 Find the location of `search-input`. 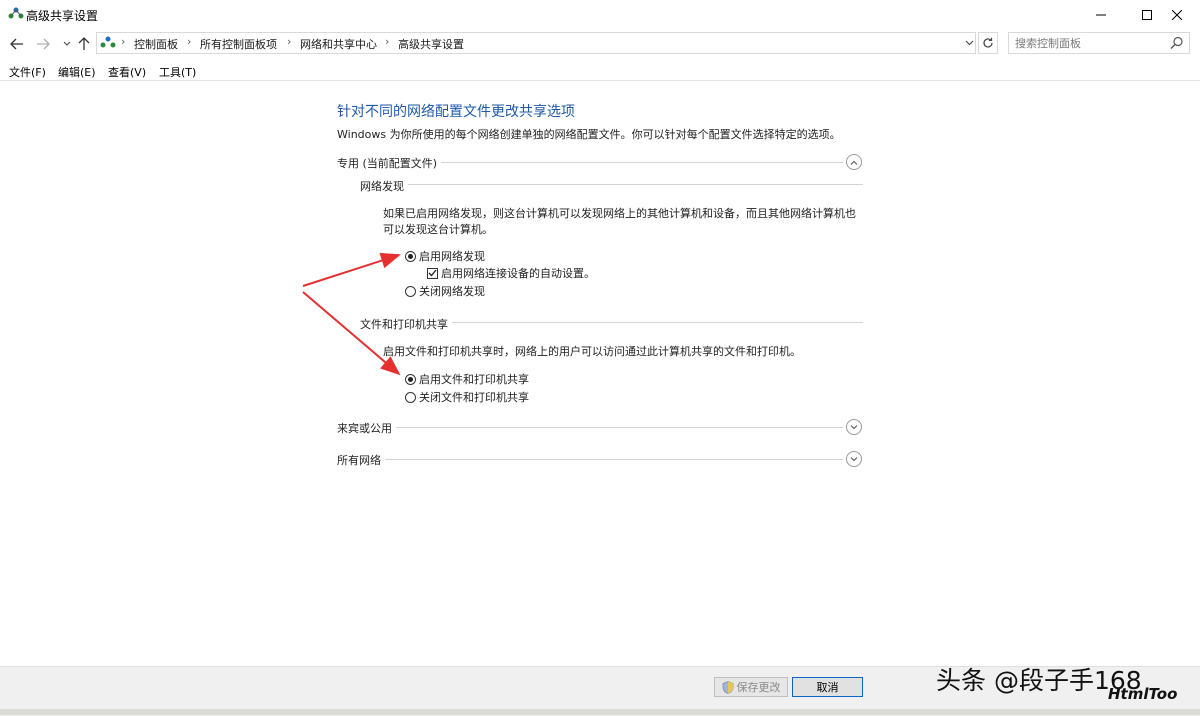

search-input is located at coordinates (1090, 43).